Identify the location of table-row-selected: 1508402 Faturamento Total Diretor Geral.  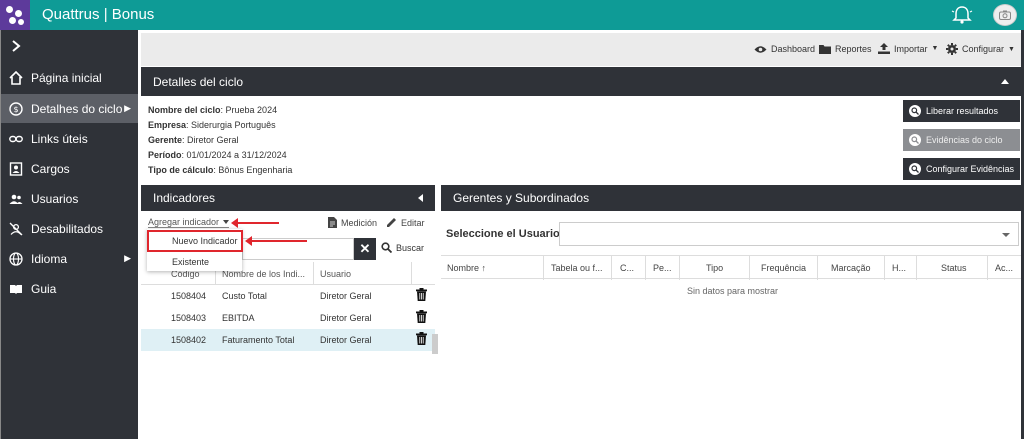
(288, 340).